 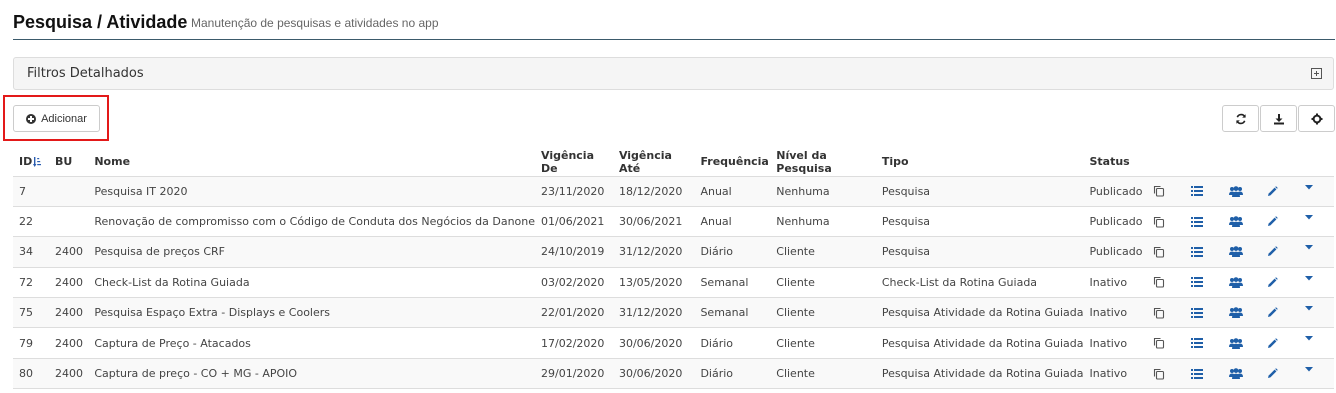 I want to click on sort-ascending-icon, so click(x=37, y=162).